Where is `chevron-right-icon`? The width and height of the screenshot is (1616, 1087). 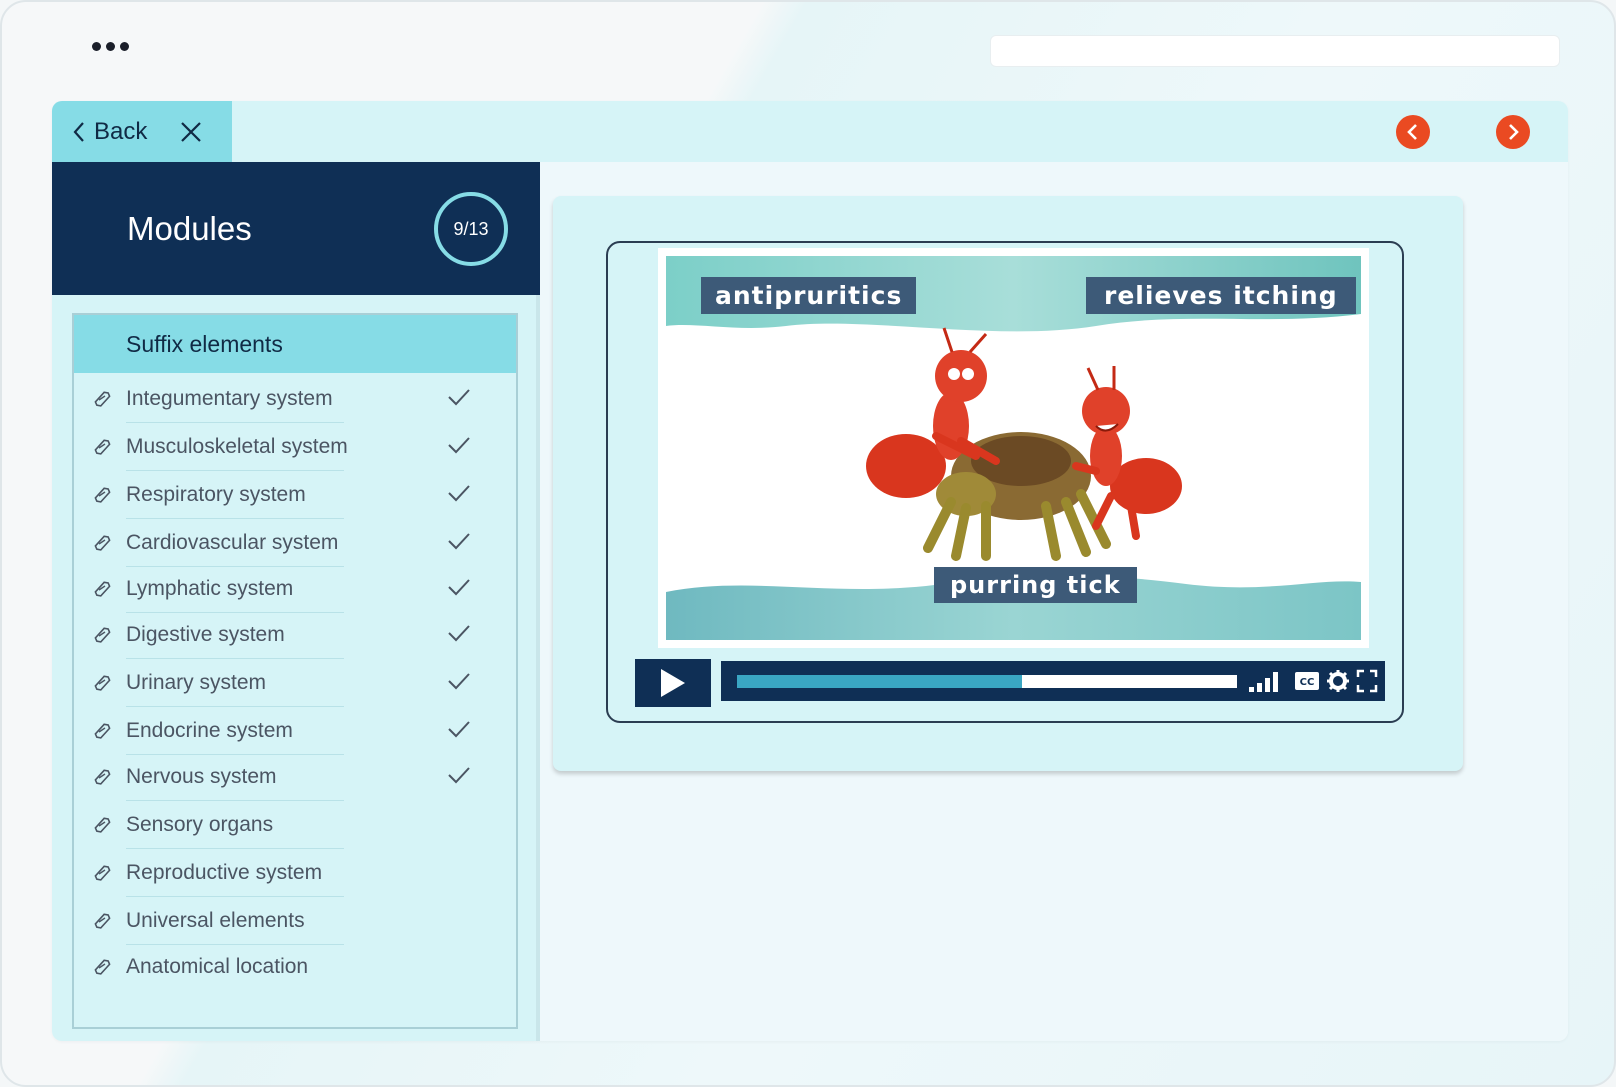 chevron-right-icon is located at coordinates (1514, 132).